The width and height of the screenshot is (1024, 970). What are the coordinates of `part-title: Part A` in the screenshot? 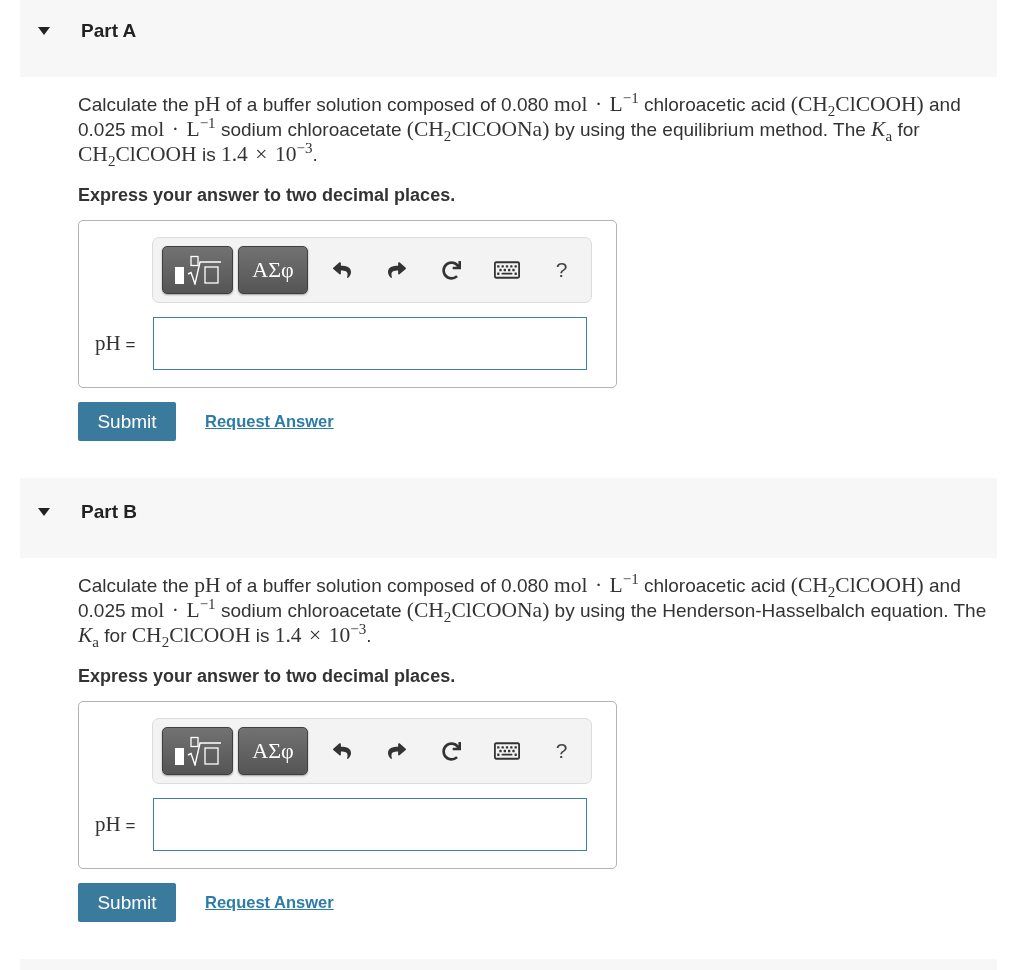 It's located at (109, 31).